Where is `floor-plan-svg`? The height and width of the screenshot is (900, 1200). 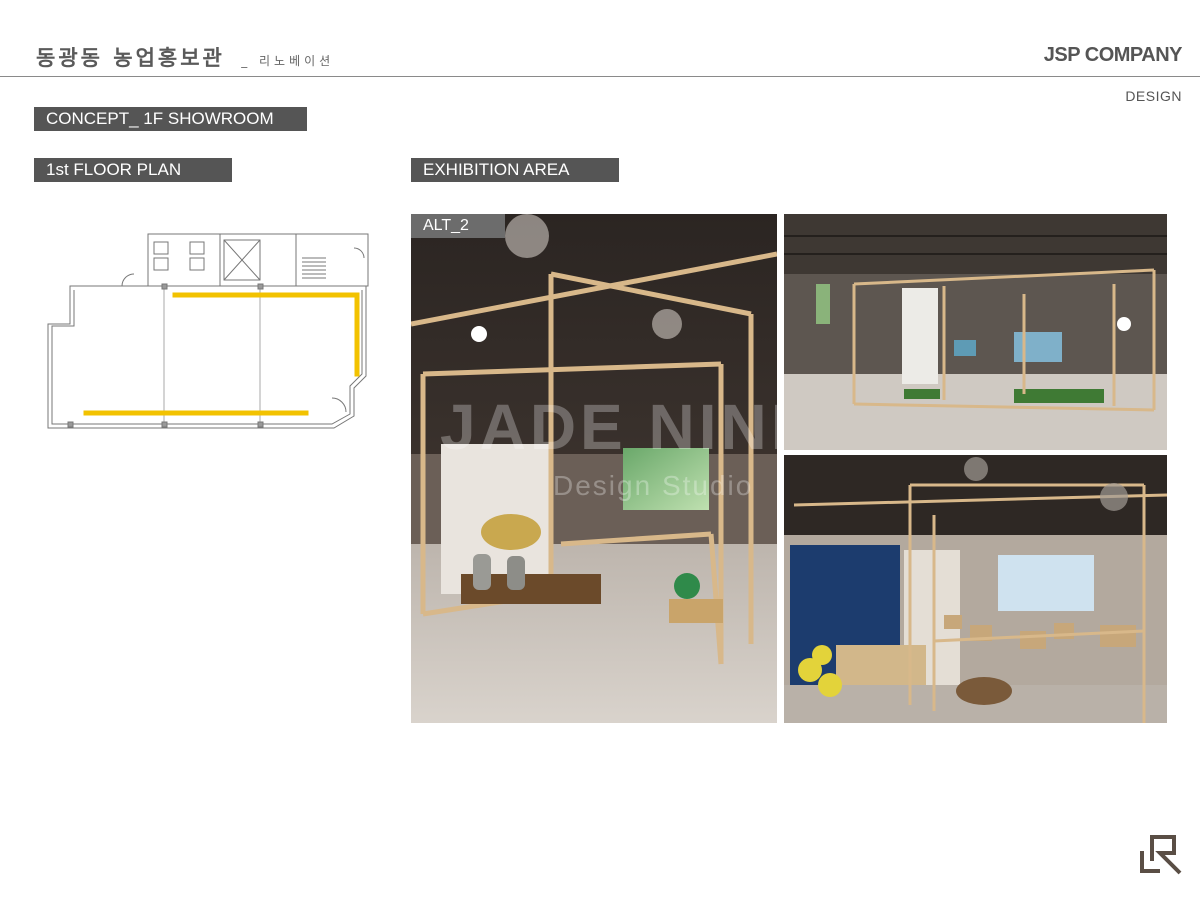 floor-plan-svg is located at coordinates (208, 331).